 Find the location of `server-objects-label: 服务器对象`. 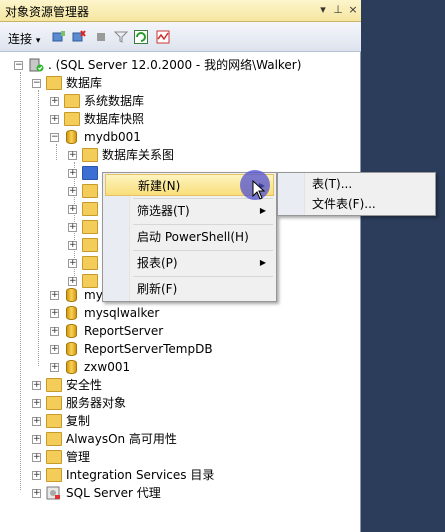

server-objects-label: 服务器对象 is located at coordinates (96, 403).